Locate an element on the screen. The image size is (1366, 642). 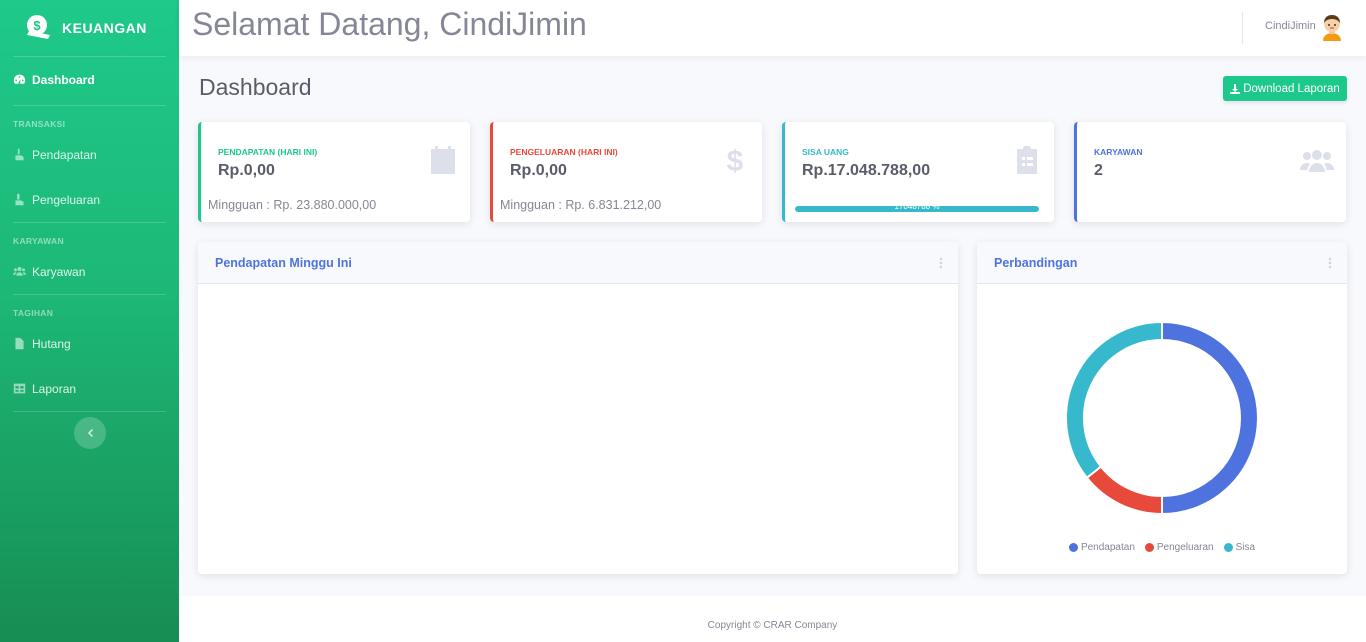
sidebar-item-label: Pendapatan is located at coordinates (64, 154).